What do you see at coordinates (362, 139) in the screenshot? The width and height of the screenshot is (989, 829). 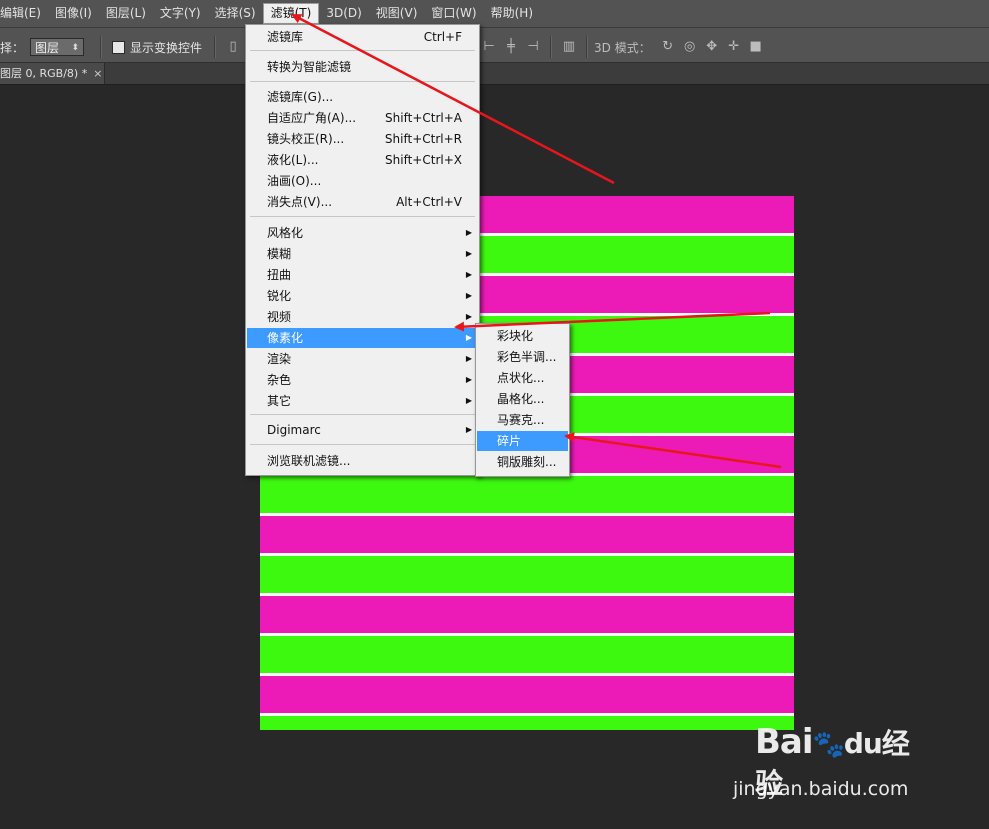 I see `menu-item-lens-correction: 镜头校正(R)... Shift+Ctrl+R` at bounding box center [362, 139].